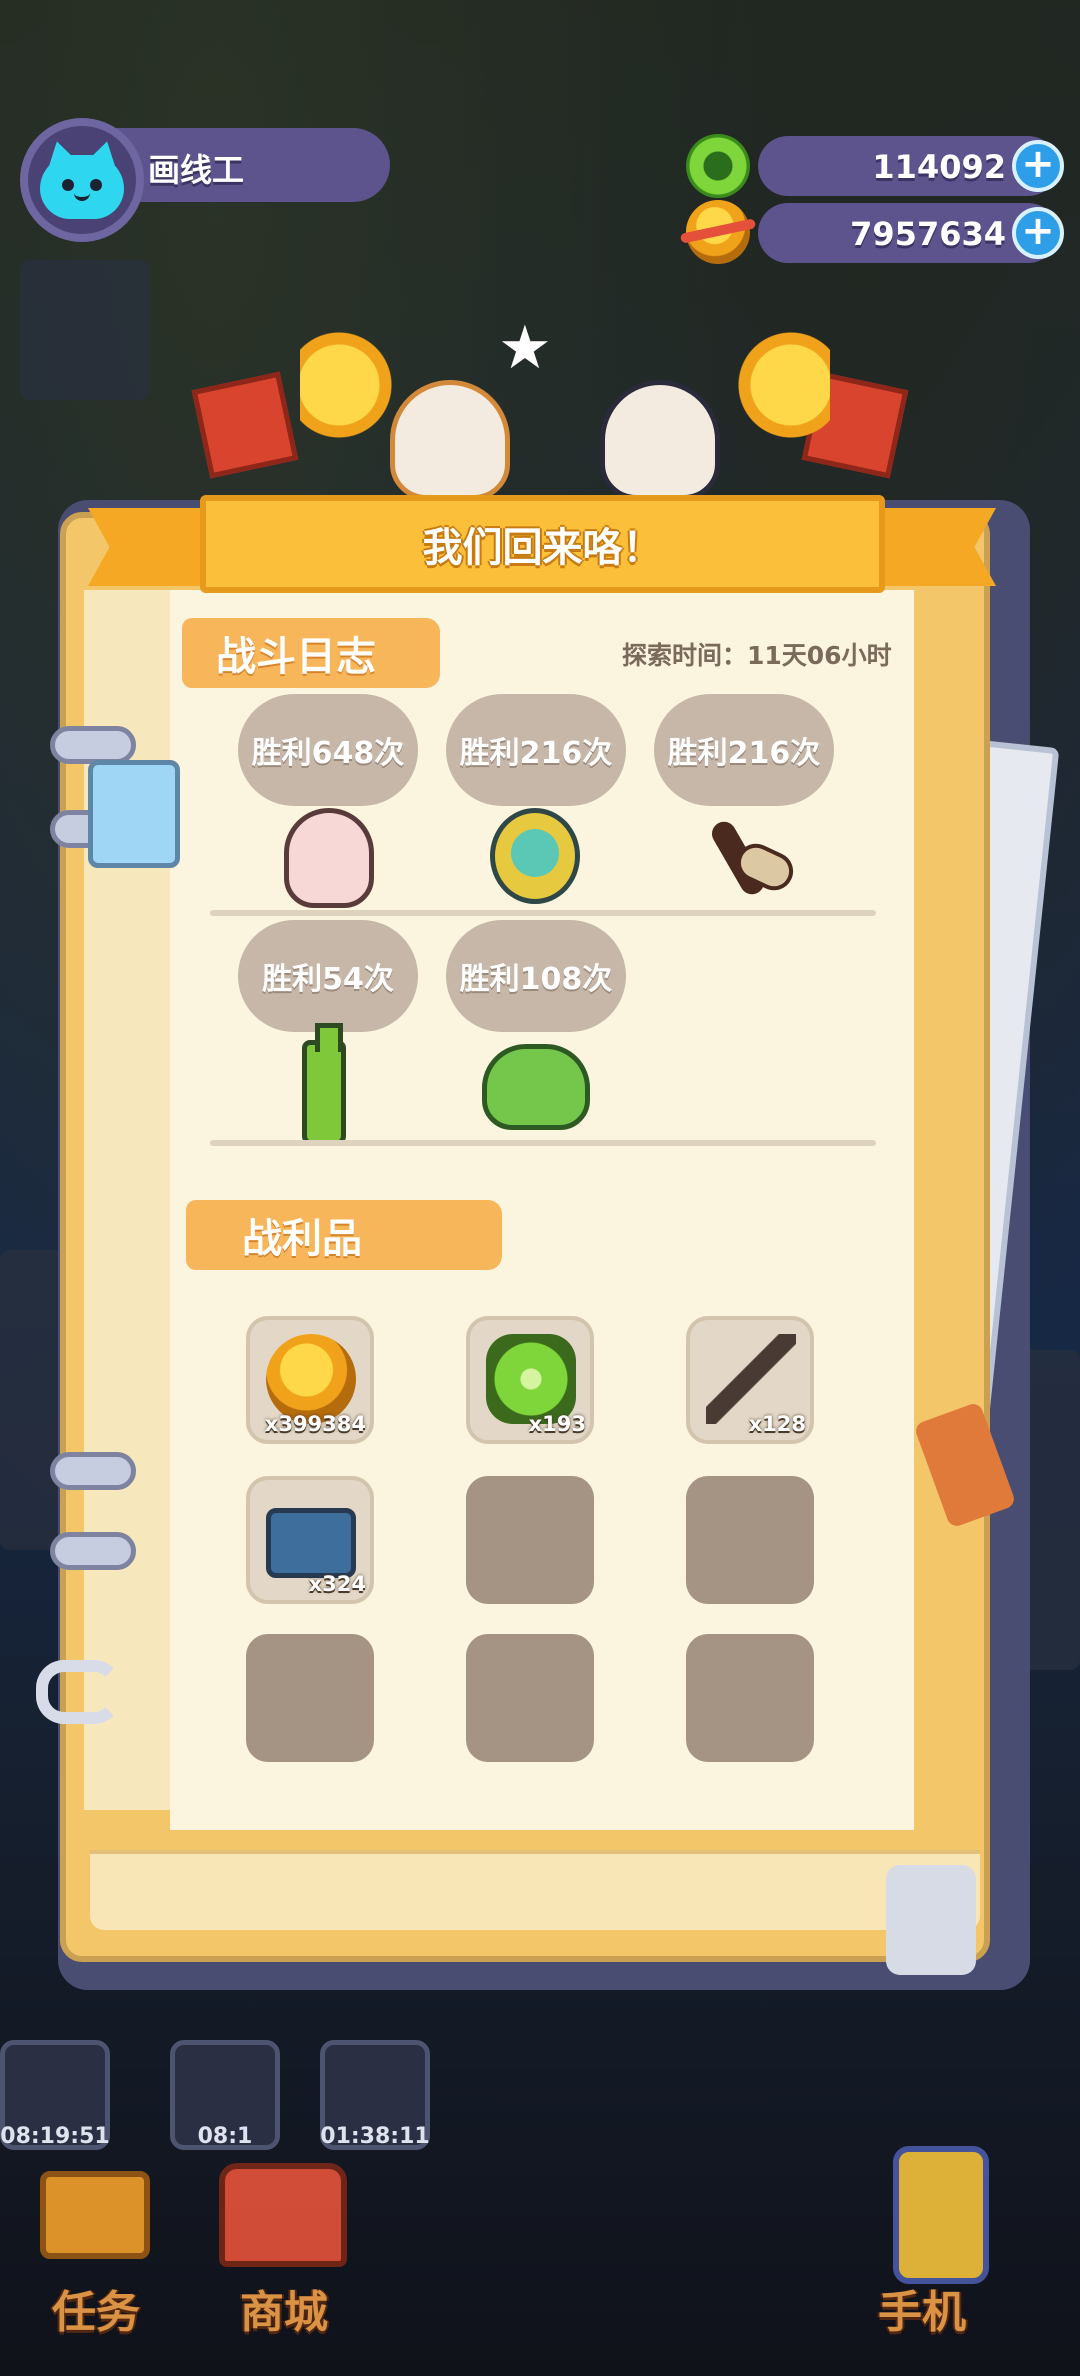  I want to click on shop-icon, so click(283, 2215).